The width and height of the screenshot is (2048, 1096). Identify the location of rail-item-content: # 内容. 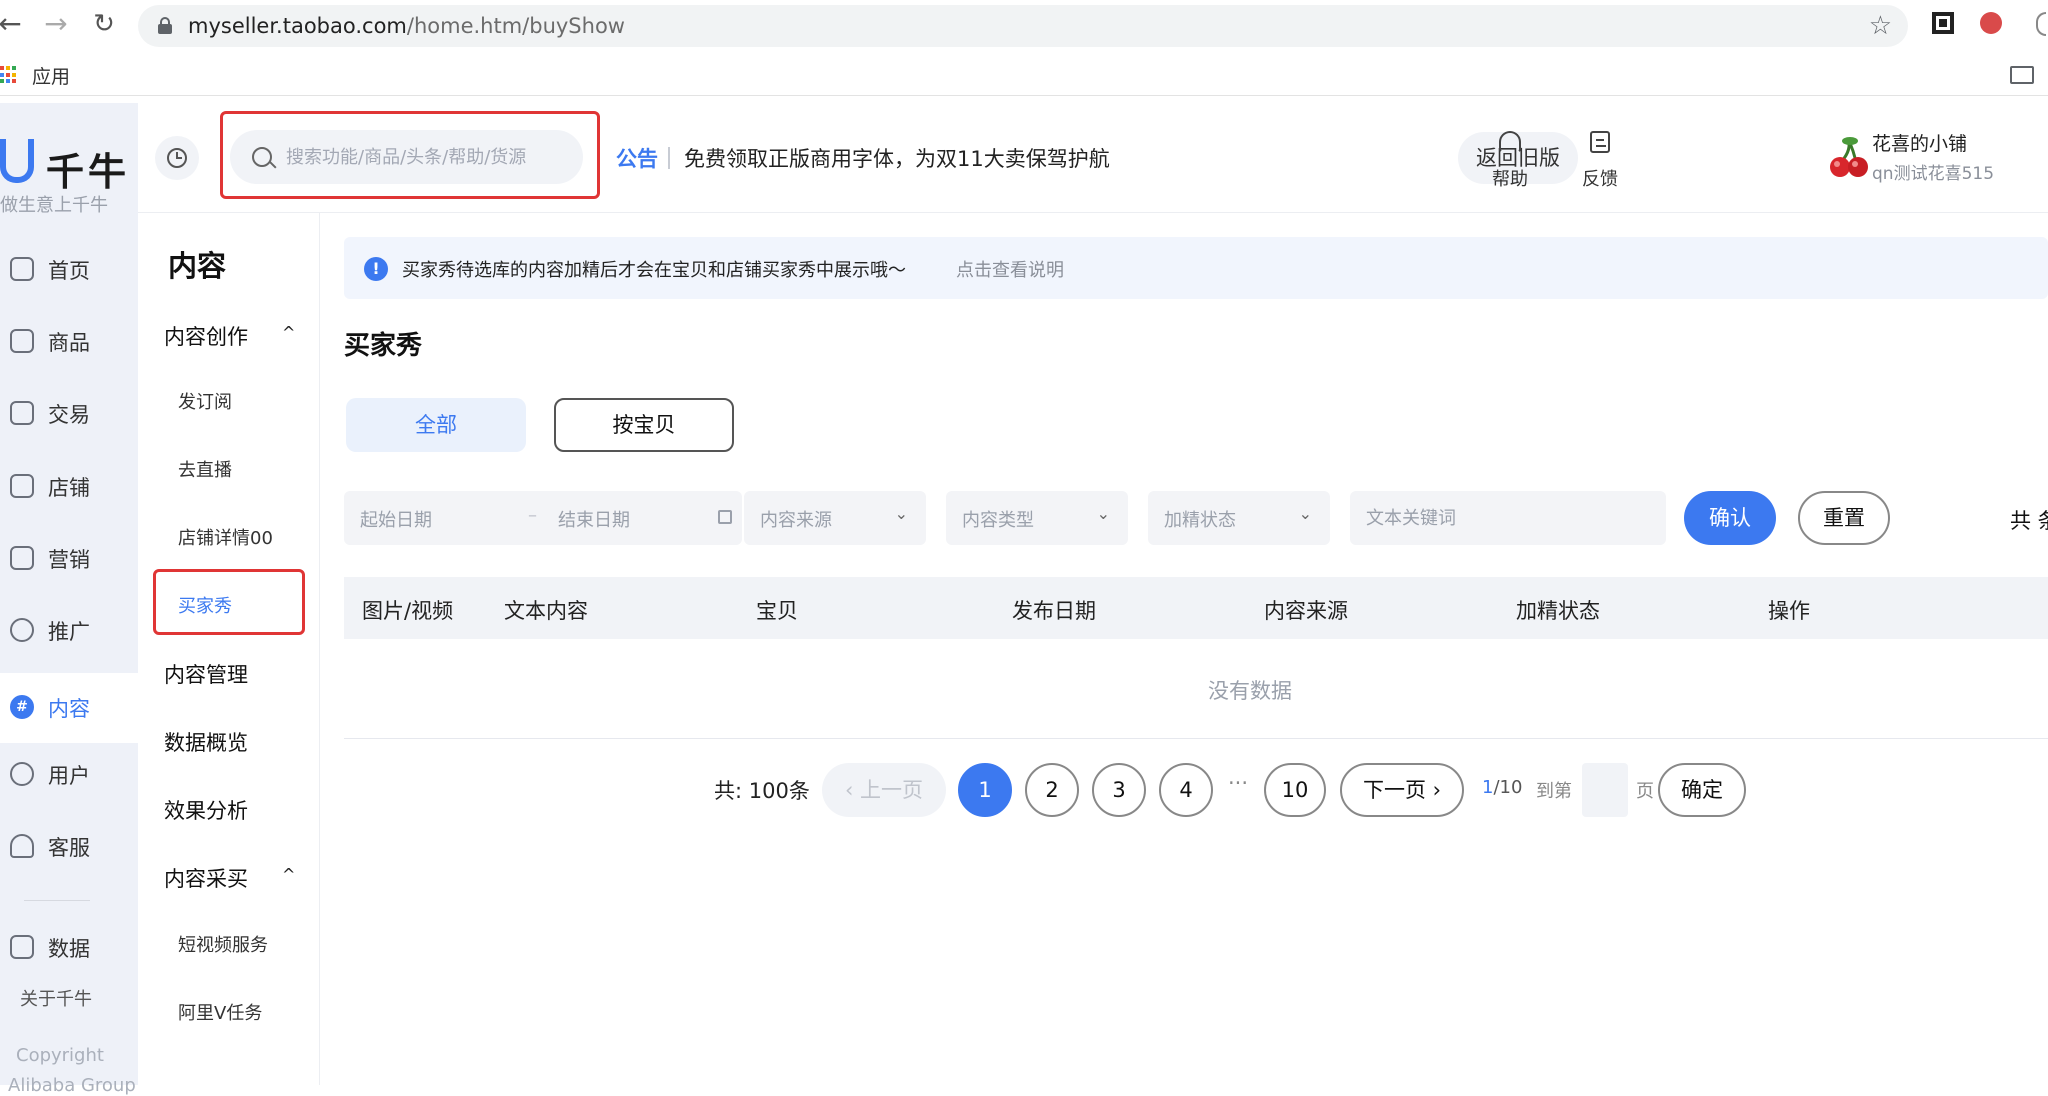
(69, 708).